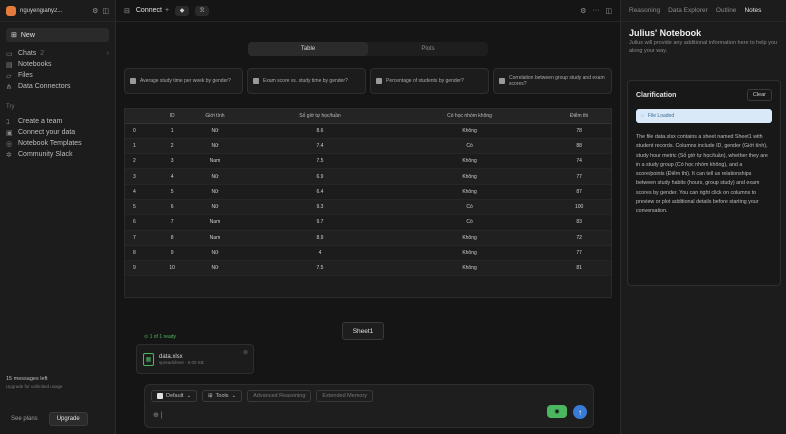 This screenshot has height=434, width=786. What do you see at coordinates (195, 359) in the screenshot?
I see `file-attachment-card: ▦ data.xlsx spreadsheet · 9.00 KB ⊗` at bounding box center [195, 359].